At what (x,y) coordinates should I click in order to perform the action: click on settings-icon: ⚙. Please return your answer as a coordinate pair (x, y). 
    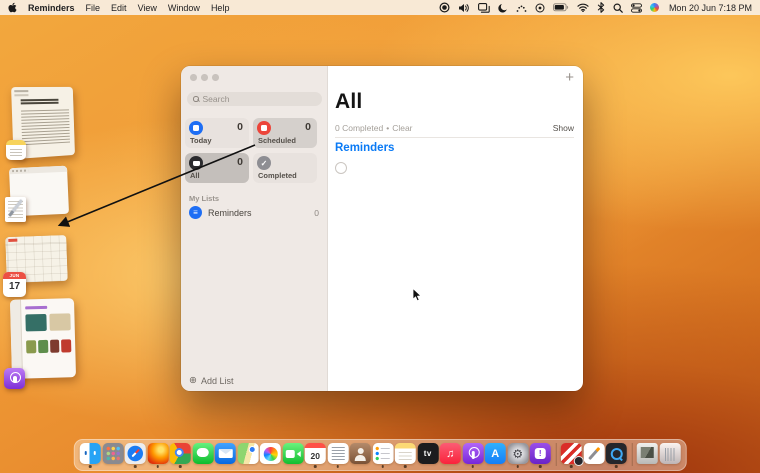
    Looking at the image, I should click on (518, 453).